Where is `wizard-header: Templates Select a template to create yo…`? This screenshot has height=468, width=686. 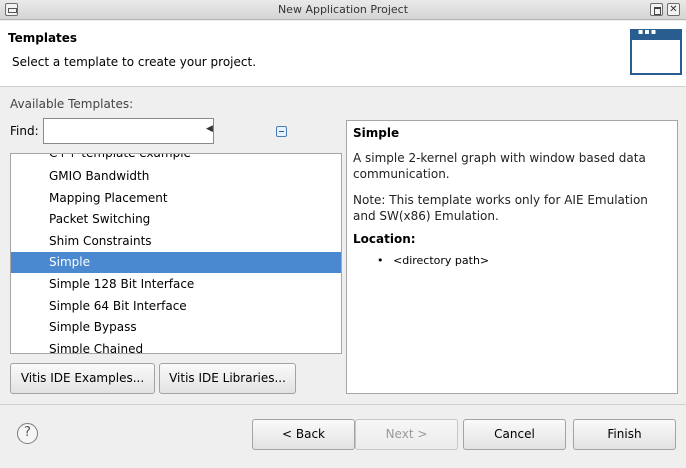
wizard-header: Templates Select a template to create yo… is located at coordinates (343, 54).